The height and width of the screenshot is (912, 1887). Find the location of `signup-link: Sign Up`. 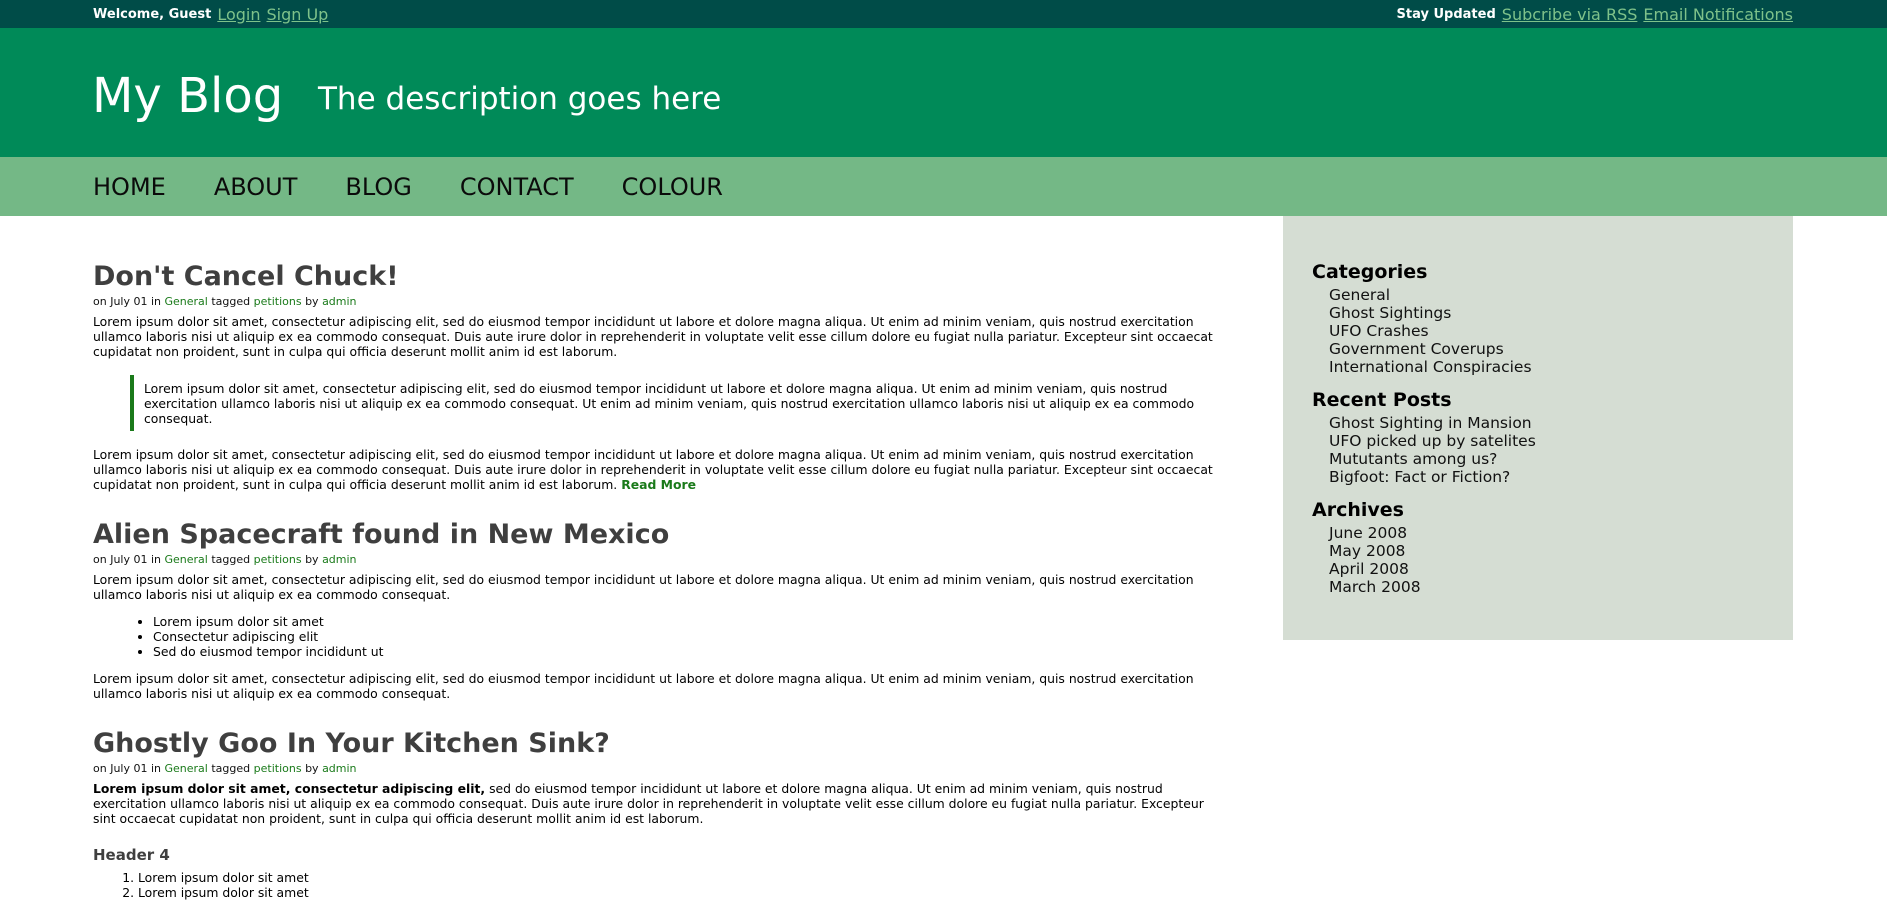

signup-link: Sign Up is located at coordinates (297, 14).